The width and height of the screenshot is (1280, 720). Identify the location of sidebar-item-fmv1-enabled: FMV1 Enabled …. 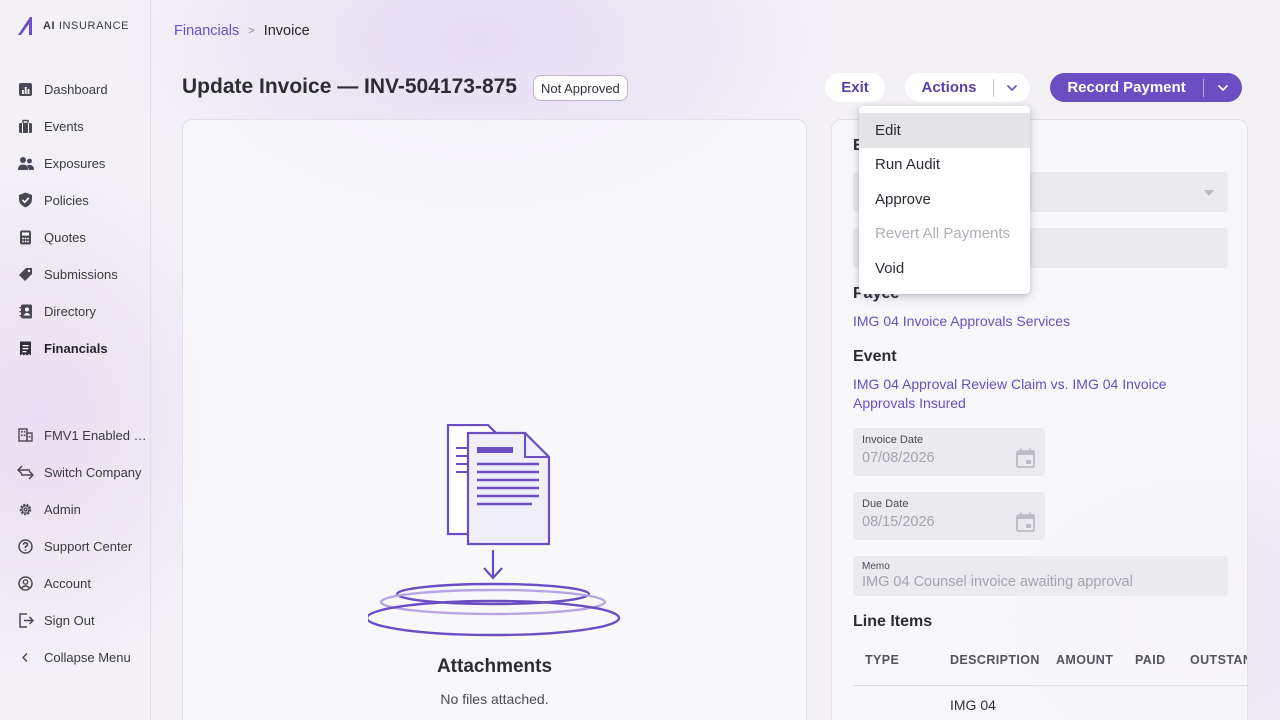
(82, 435).